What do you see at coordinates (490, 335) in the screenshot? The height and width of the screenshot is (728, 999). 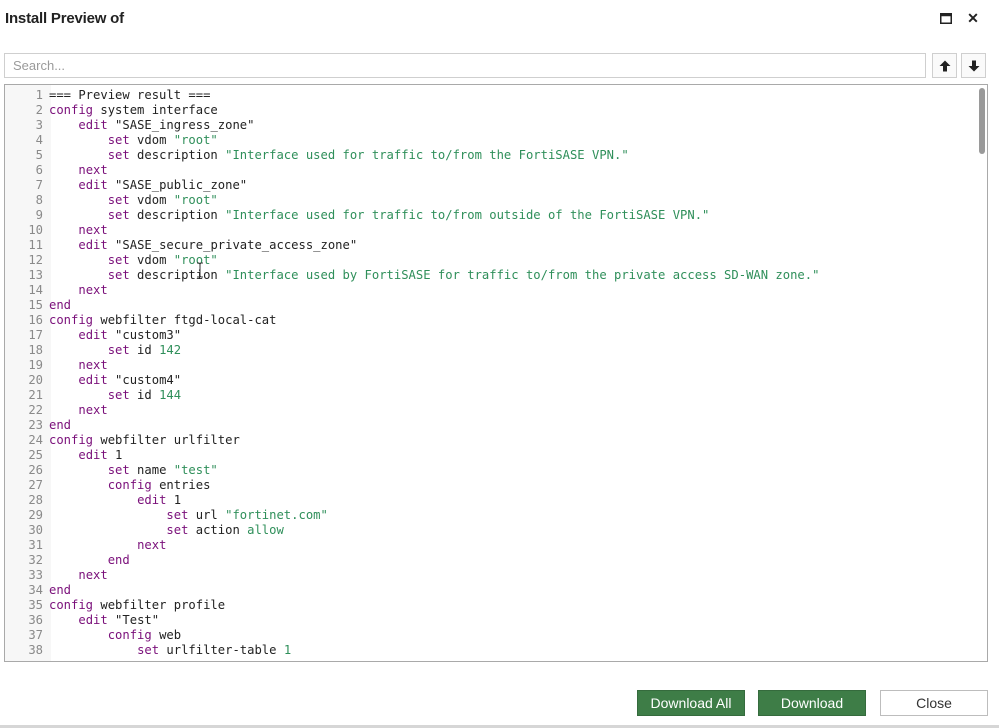 I see `code-line: 17 edit "custom3"` at bounding box center [490, 335].